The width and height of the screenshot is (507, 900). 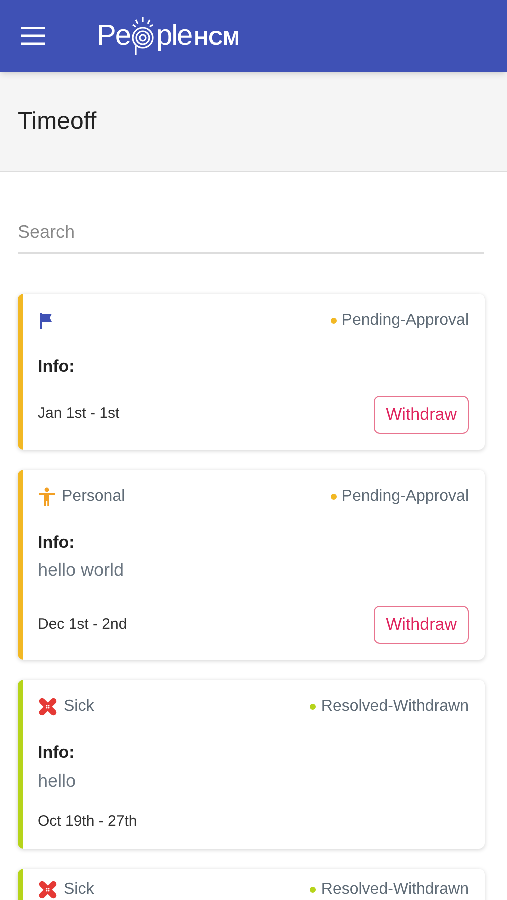 What do you see at coordinates (94, 496) in the screenshot?
I see `leave-type: Personal` at bounding box center [94, 496].